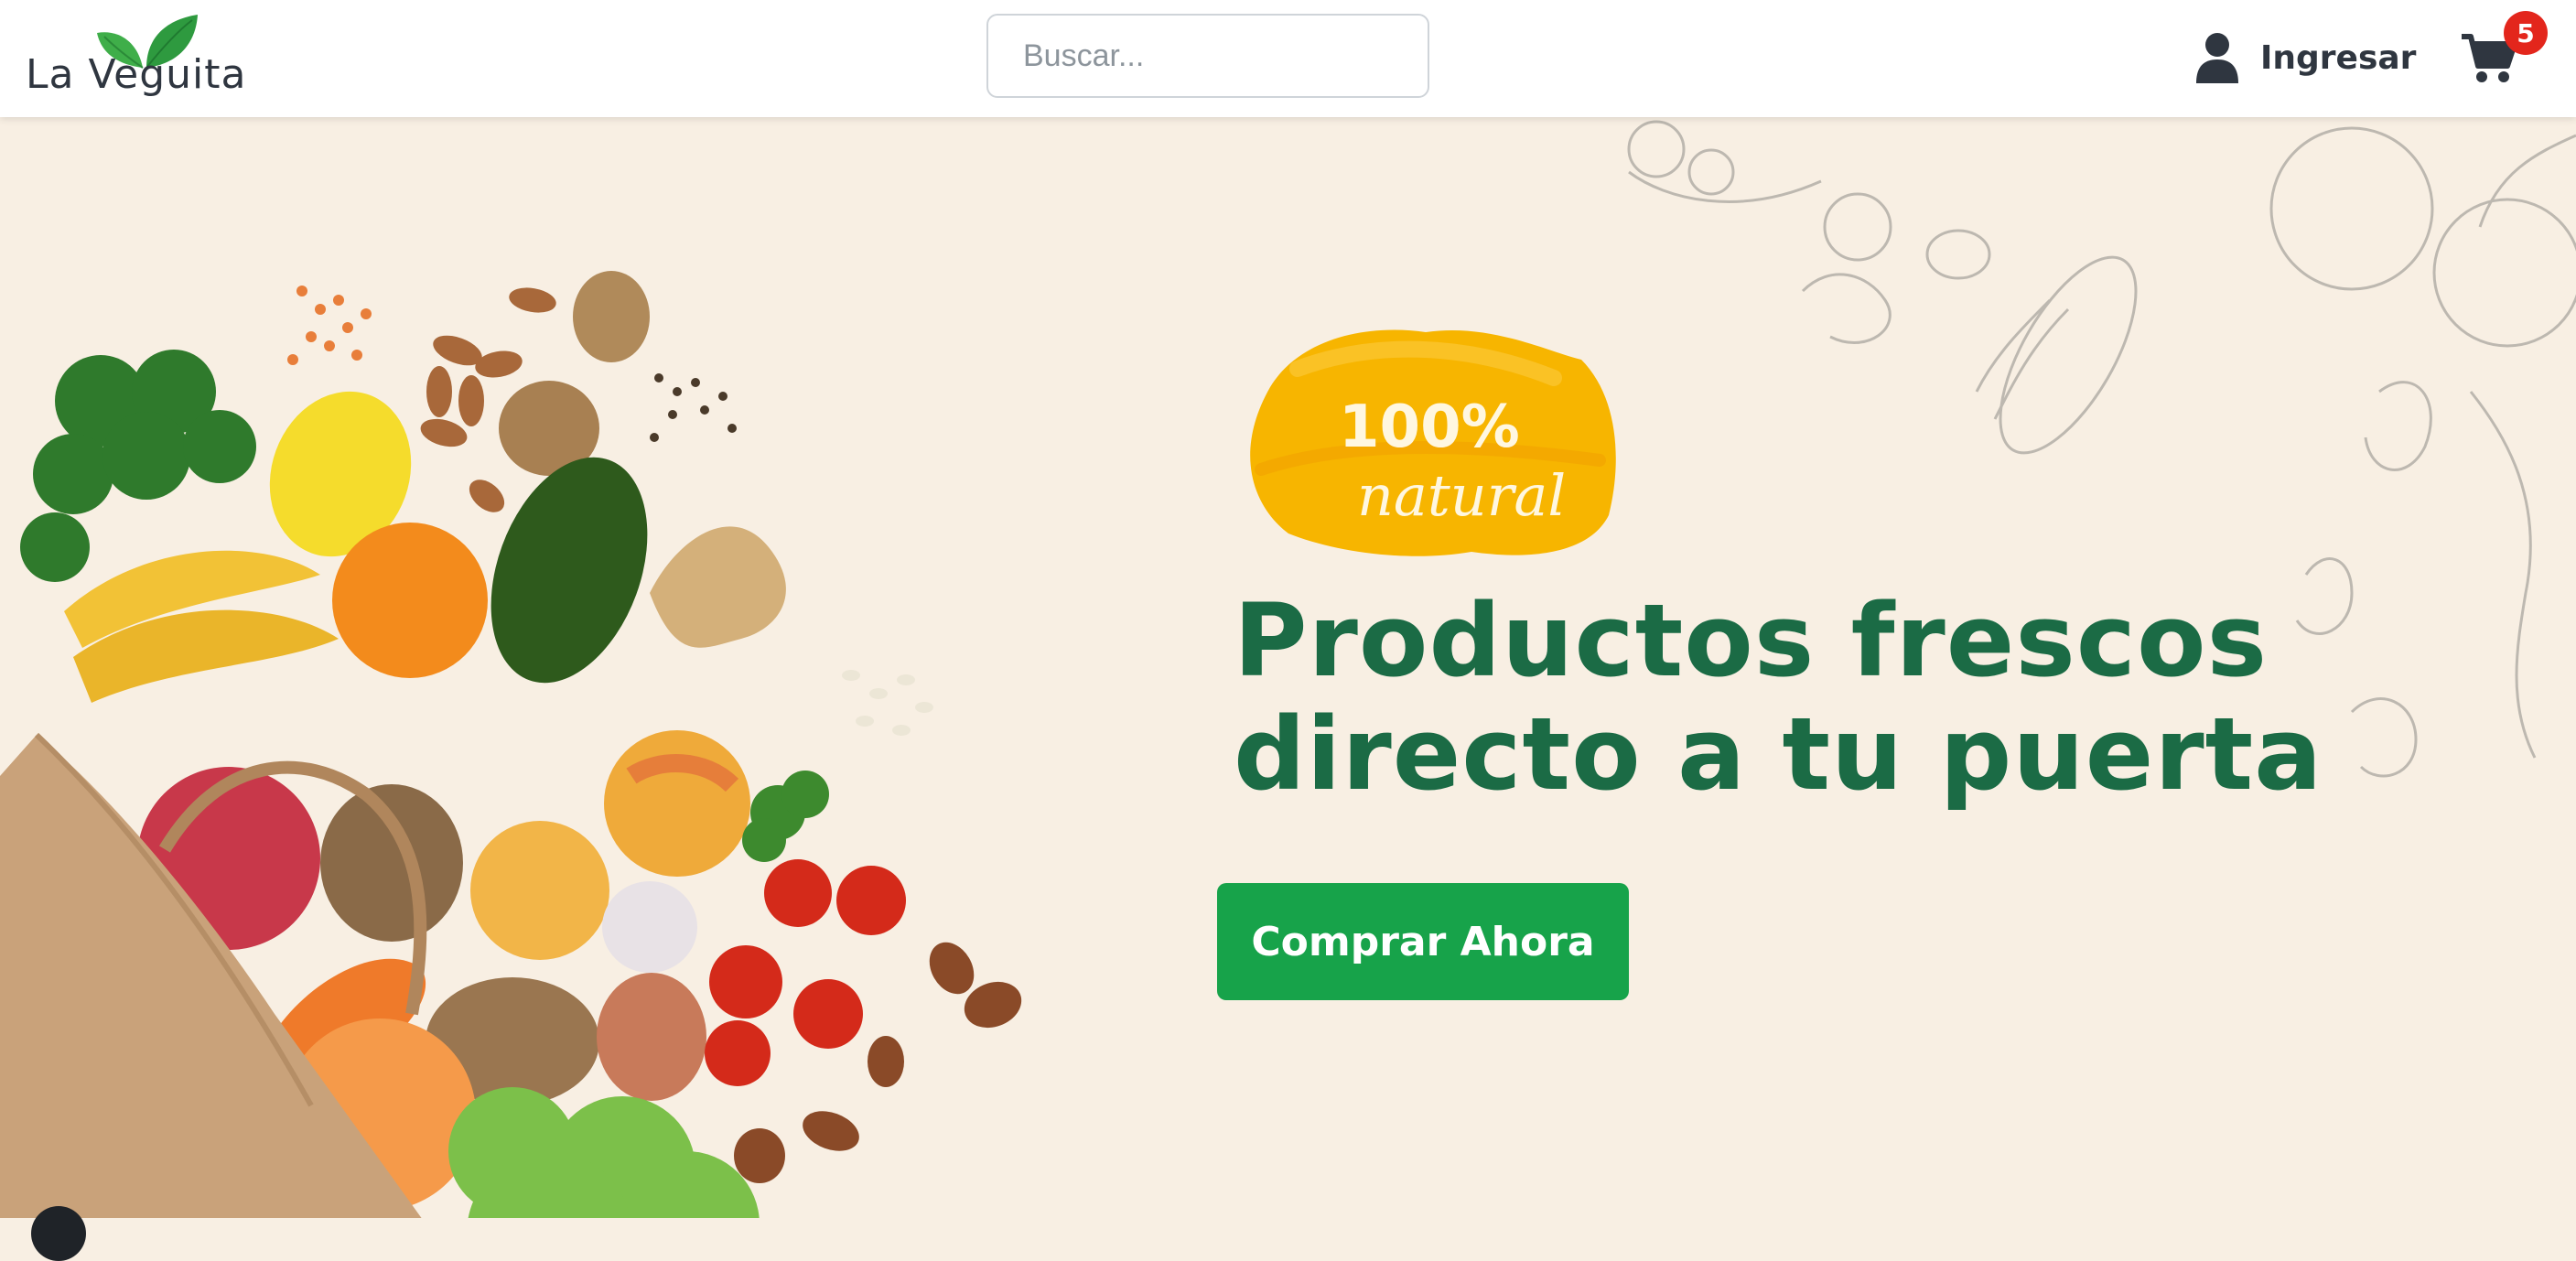  I want to click on brush-stroke-graphic: 100% natural, so click(1433, 442).